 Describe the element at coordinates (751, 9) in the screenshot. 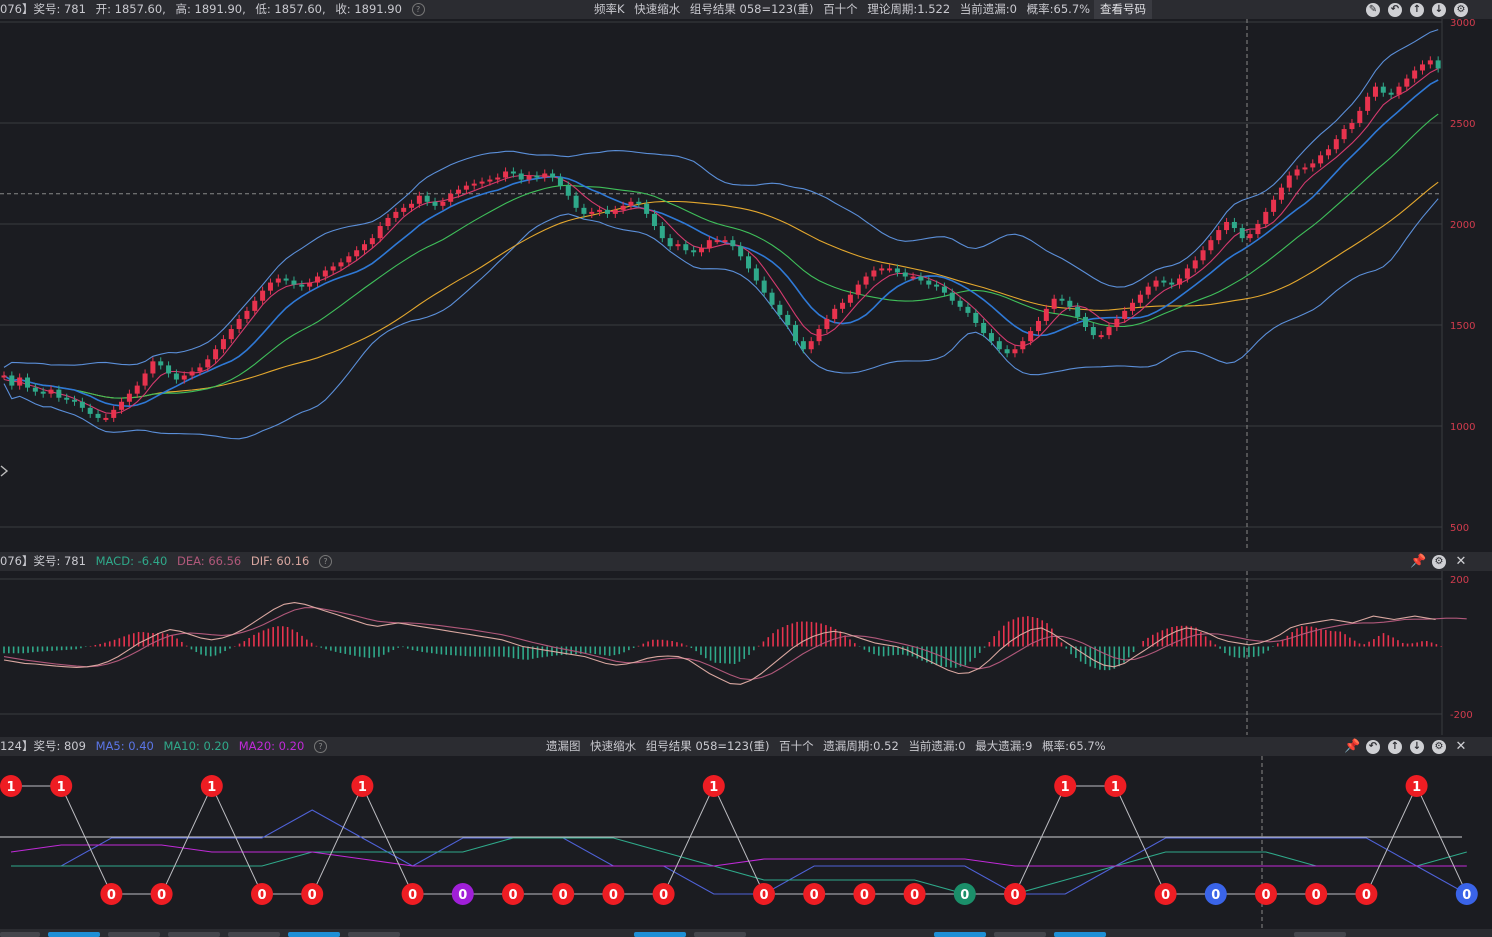

I see `info-result: 组号结果 058=123(重)` at that location.